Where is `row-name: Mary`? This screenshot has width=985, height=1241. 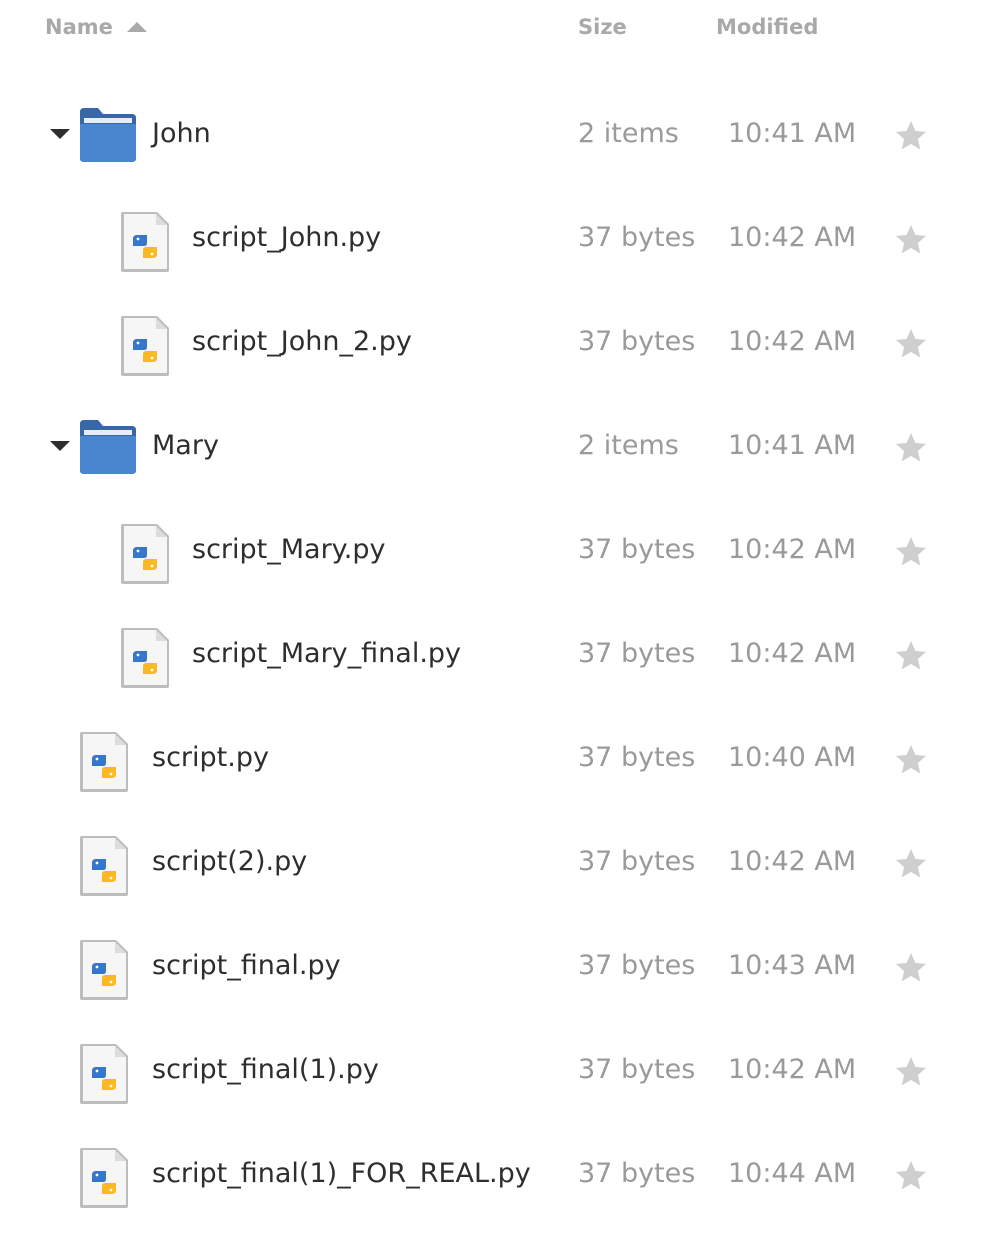
row-name: Mary is located at coordinates (185, 445).